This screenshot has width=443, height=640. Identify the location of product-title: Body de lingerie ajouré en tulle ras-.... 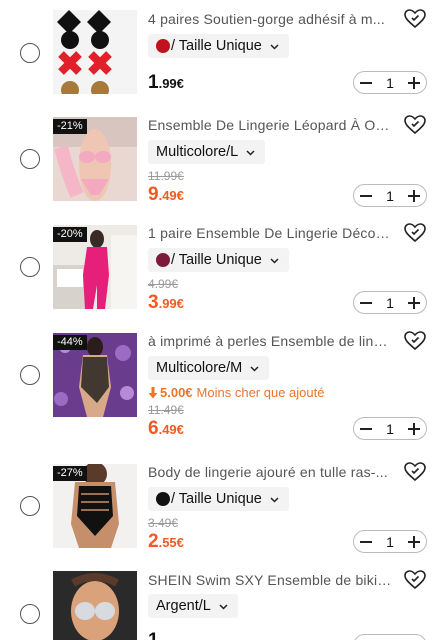
(270, 472).